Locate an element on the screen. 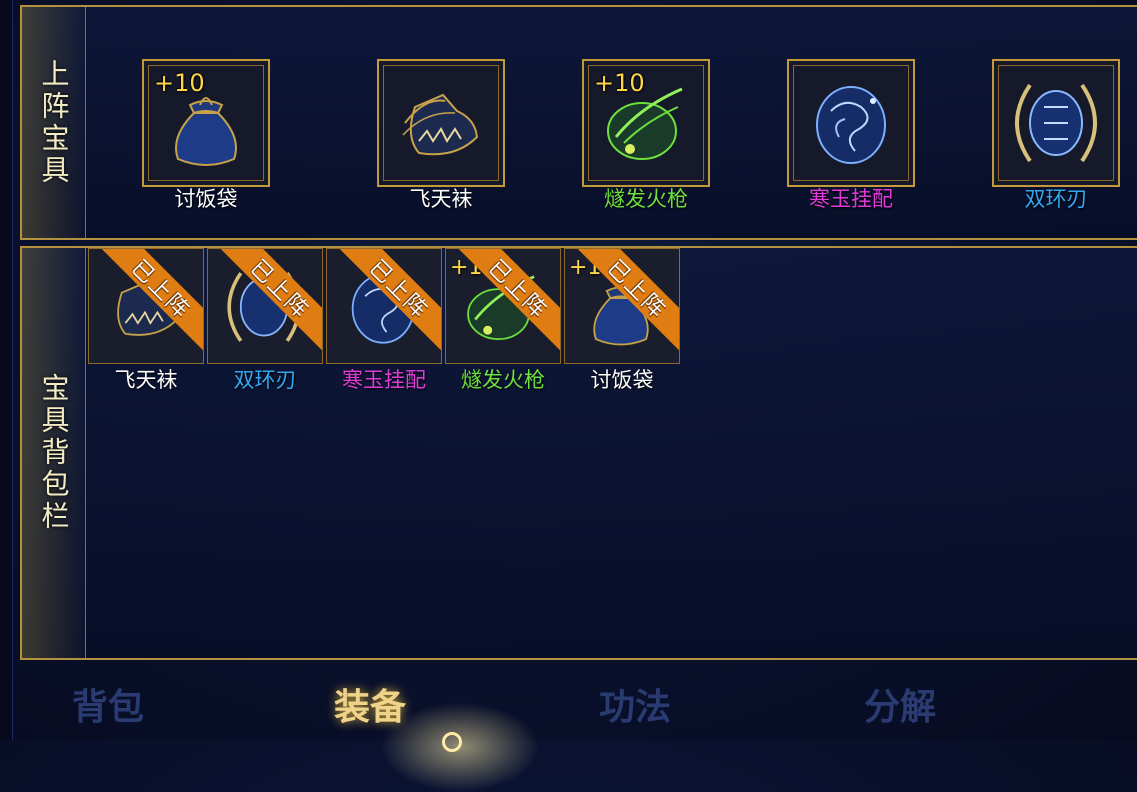 Image resolution: width=1137 pixels, height=792 pixels. bag-slot-1: 已上阵 is located at coordinates (146, 306).